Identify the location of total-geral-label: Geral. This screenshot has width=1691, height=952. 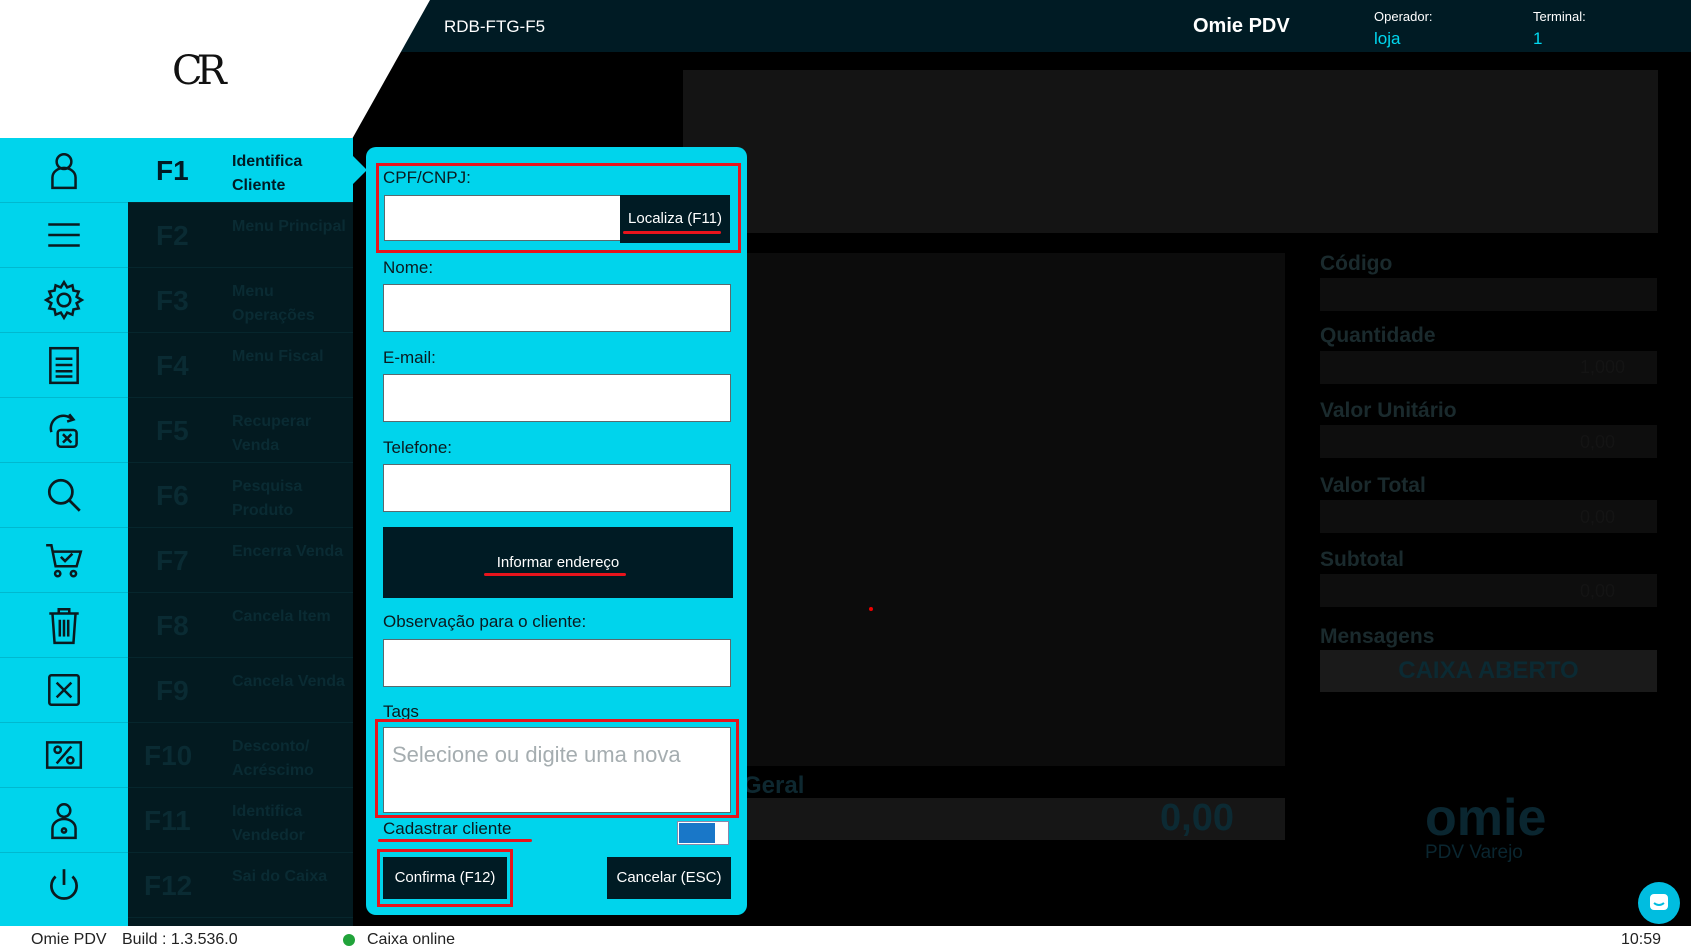
(774, 785).